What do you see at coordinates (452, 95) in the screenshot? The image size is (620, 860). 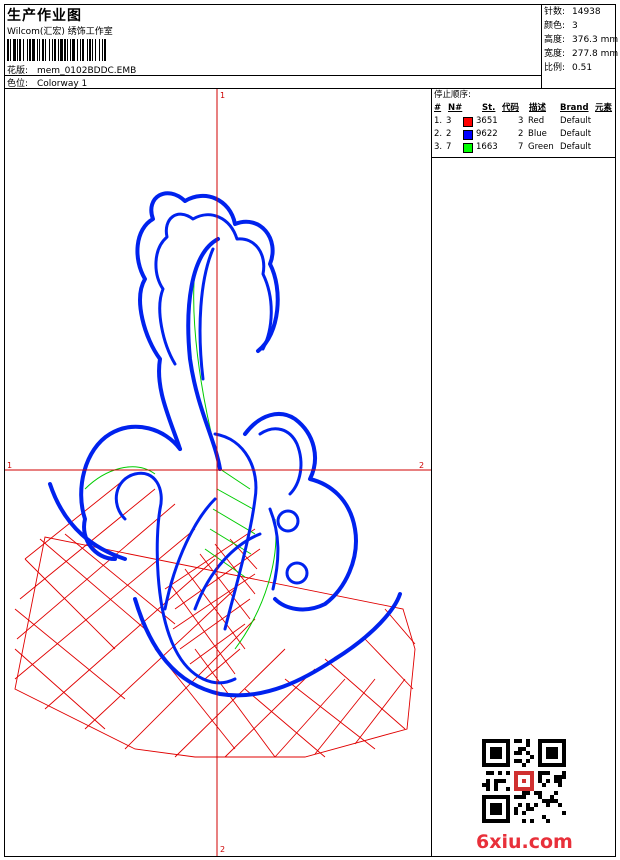 I see `stop-sequence-title: 停止顺序:` at bounding box center [452, 95].